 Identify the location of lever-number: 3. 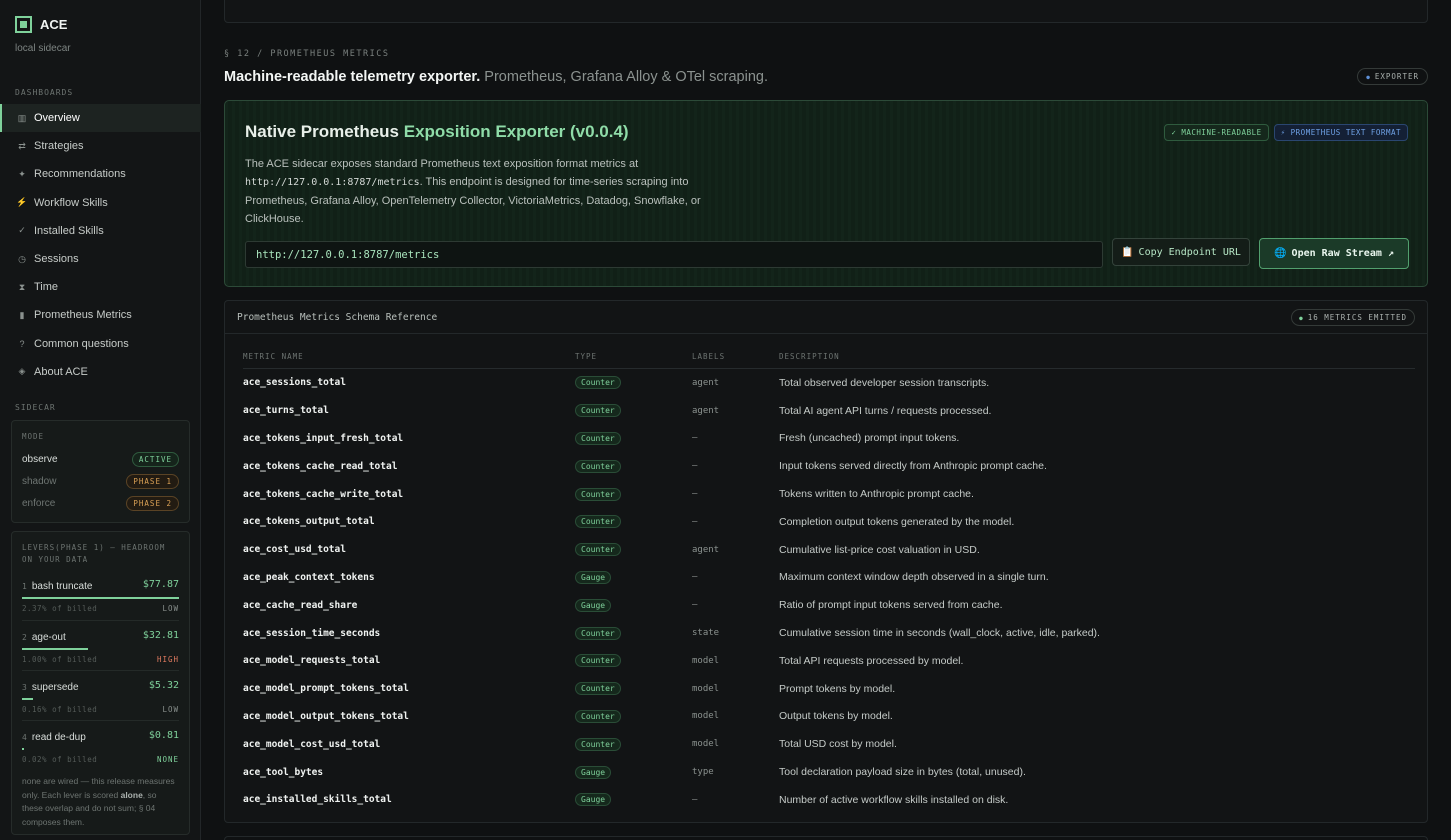
(24, 687).